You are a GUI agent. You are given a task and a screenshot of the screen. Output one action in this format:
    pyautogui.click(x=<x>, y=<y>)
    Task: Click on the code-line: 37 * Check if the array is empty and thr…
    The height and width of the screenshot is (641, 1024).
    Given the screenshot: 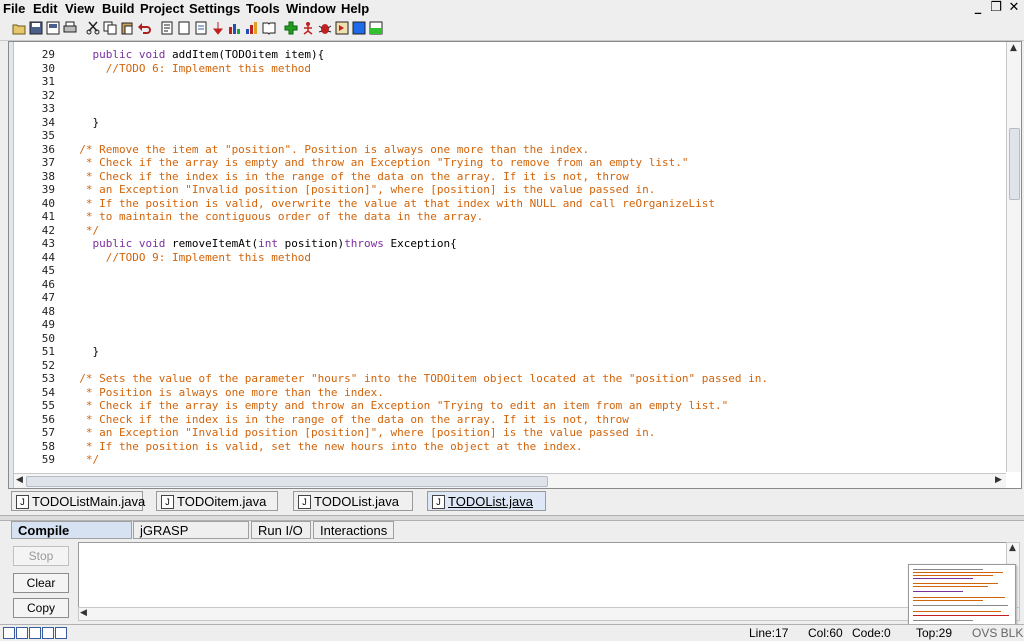 What is the action you would take?
    pyautogui.click(x=509, y=162)
    